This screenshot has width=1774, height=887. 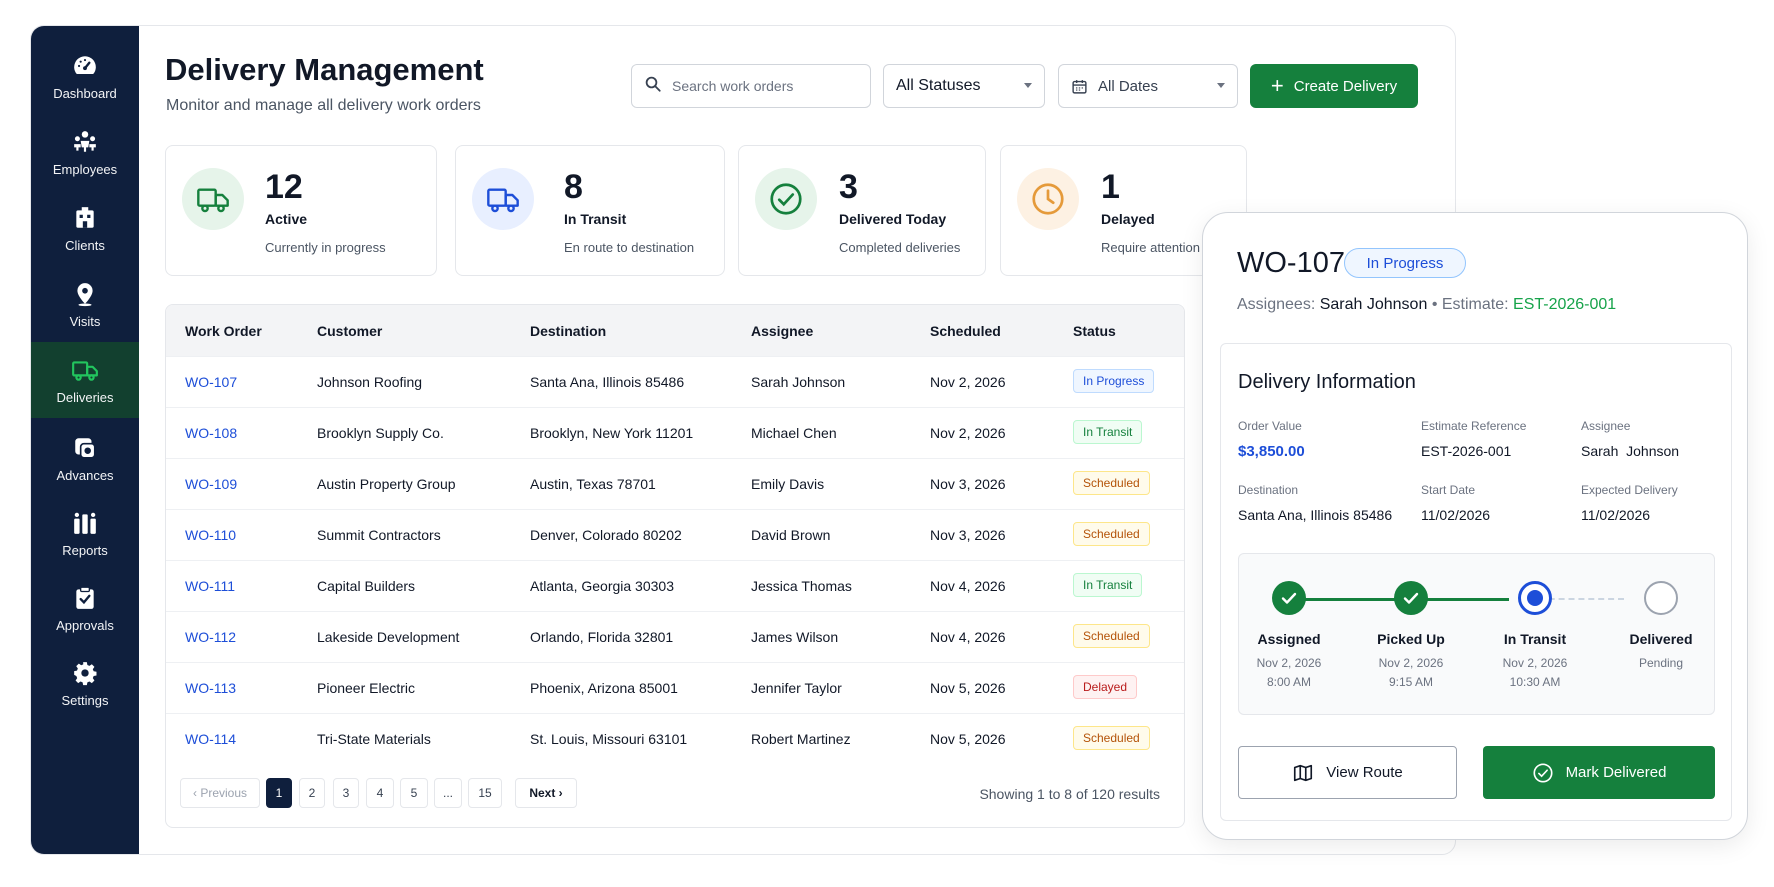 What do you see at coordinates (312, 793) in the screenshot?
I see `page-button: 2` at bounding box center [312, 793].